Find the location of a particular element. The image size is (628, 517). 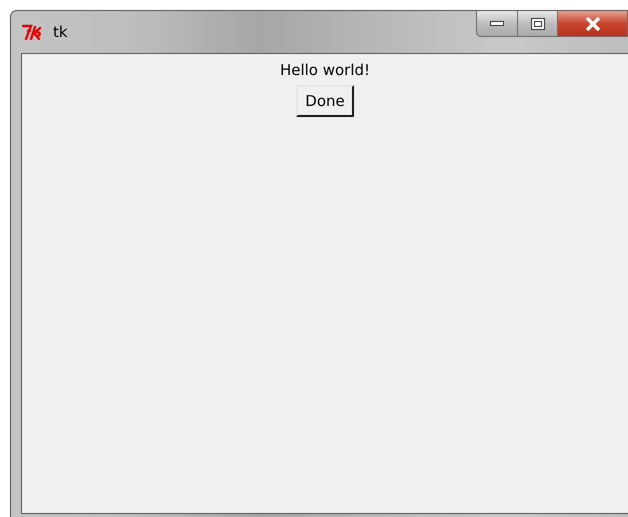

maximize-button is located at coordinates (538, 24).